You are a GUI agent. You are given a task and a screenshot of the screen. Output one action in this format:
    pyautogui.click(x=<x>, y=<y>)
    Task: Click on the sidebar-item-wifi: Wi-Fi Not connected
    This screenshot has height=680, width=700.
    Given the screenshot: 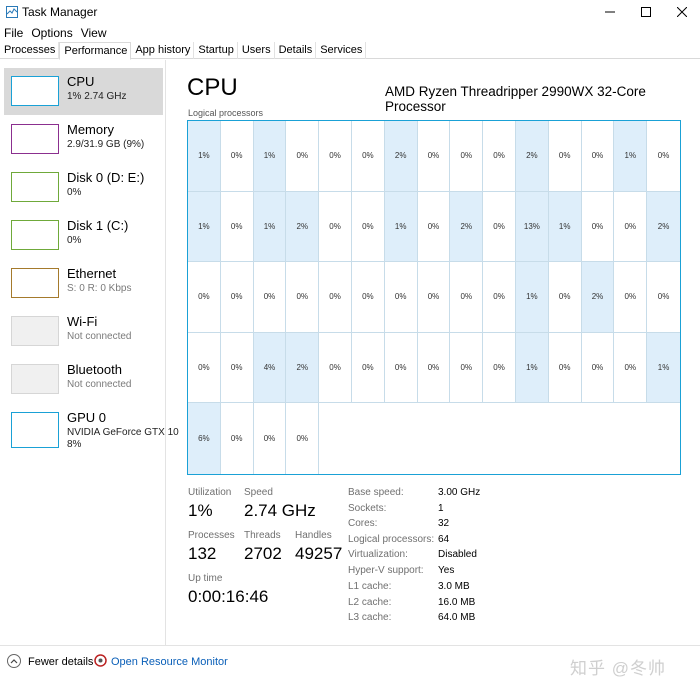 What is the action you would take?
    pyautogui.click(x=83, y=331)
    